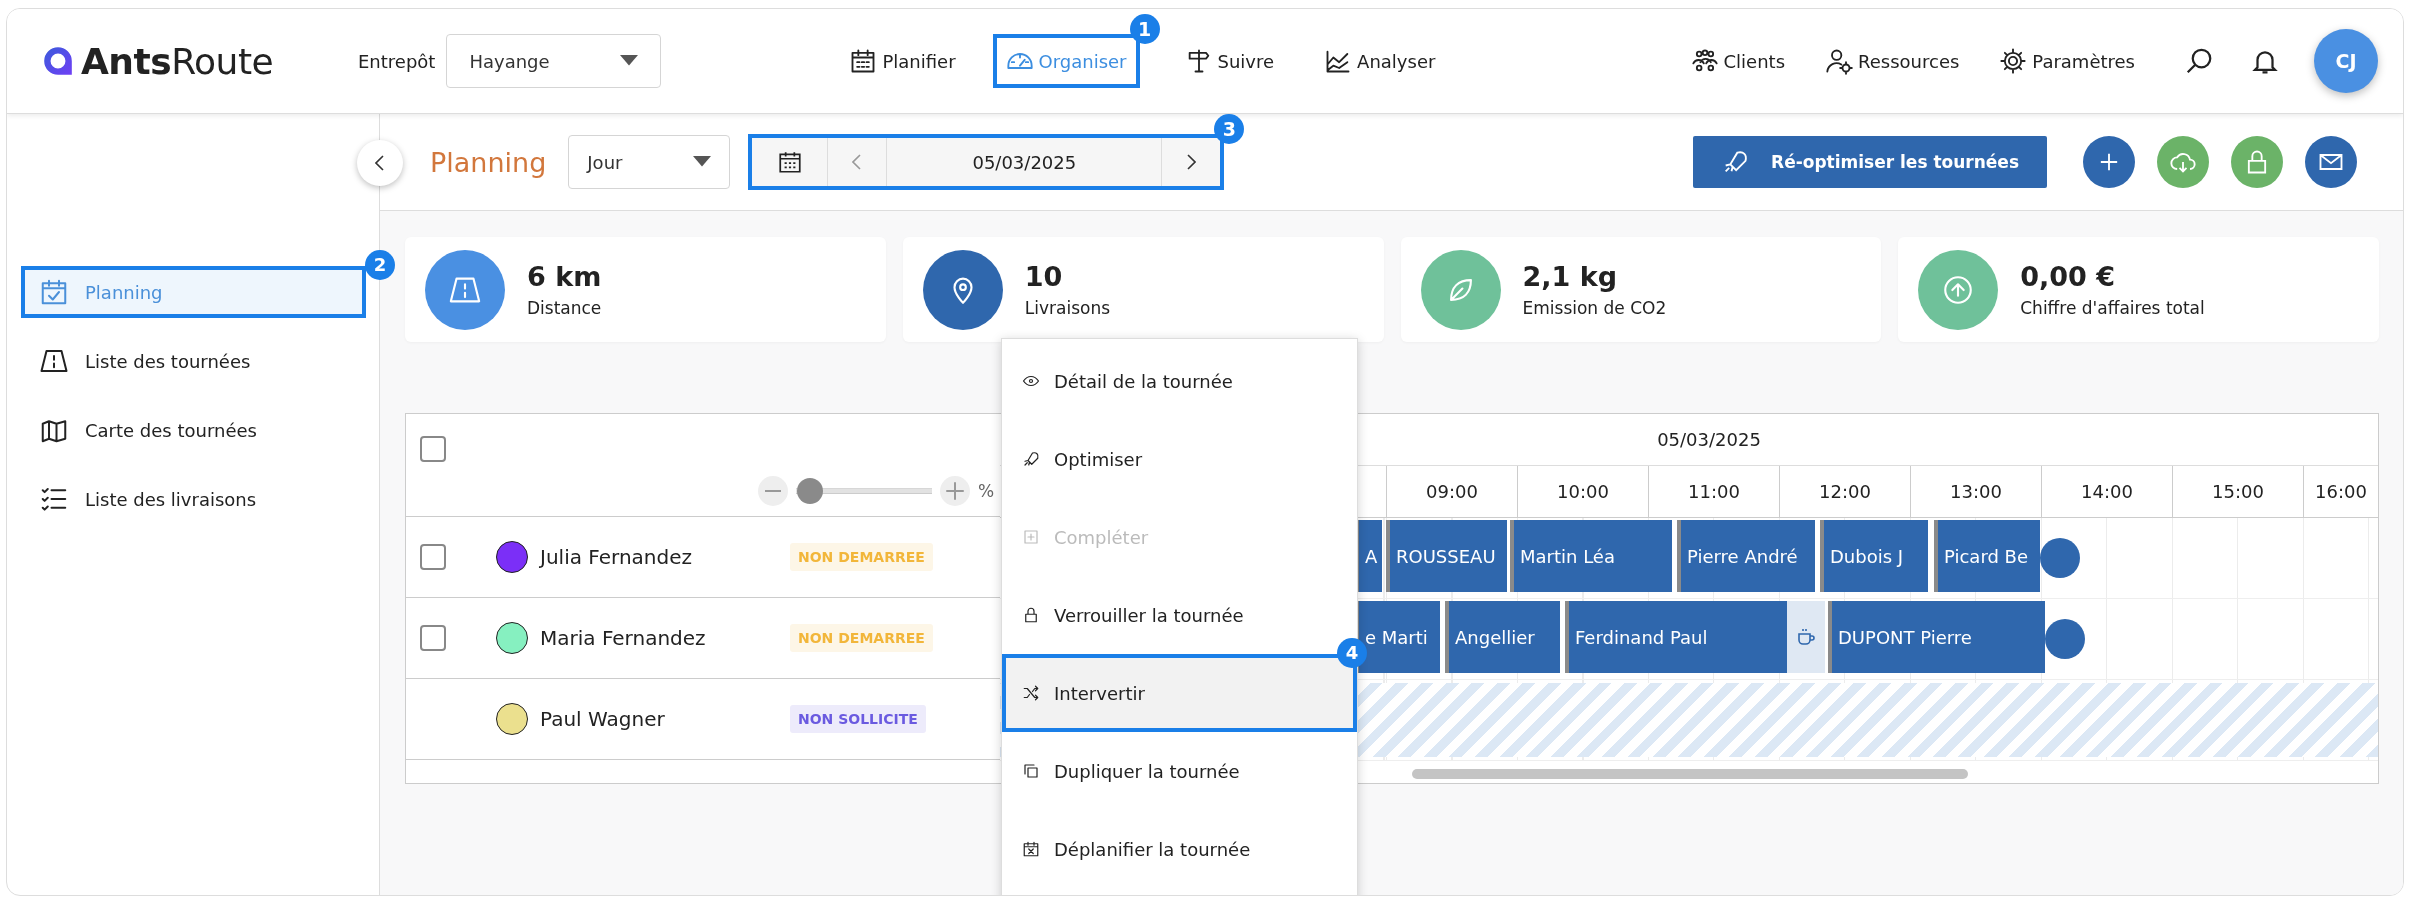 The width and height of the screenshot is (2410, 906). What do you see at coordinates (1179, 459) in the screenshot?
I see `menu-item: Optimiser` at bounding box center [1179, 459].